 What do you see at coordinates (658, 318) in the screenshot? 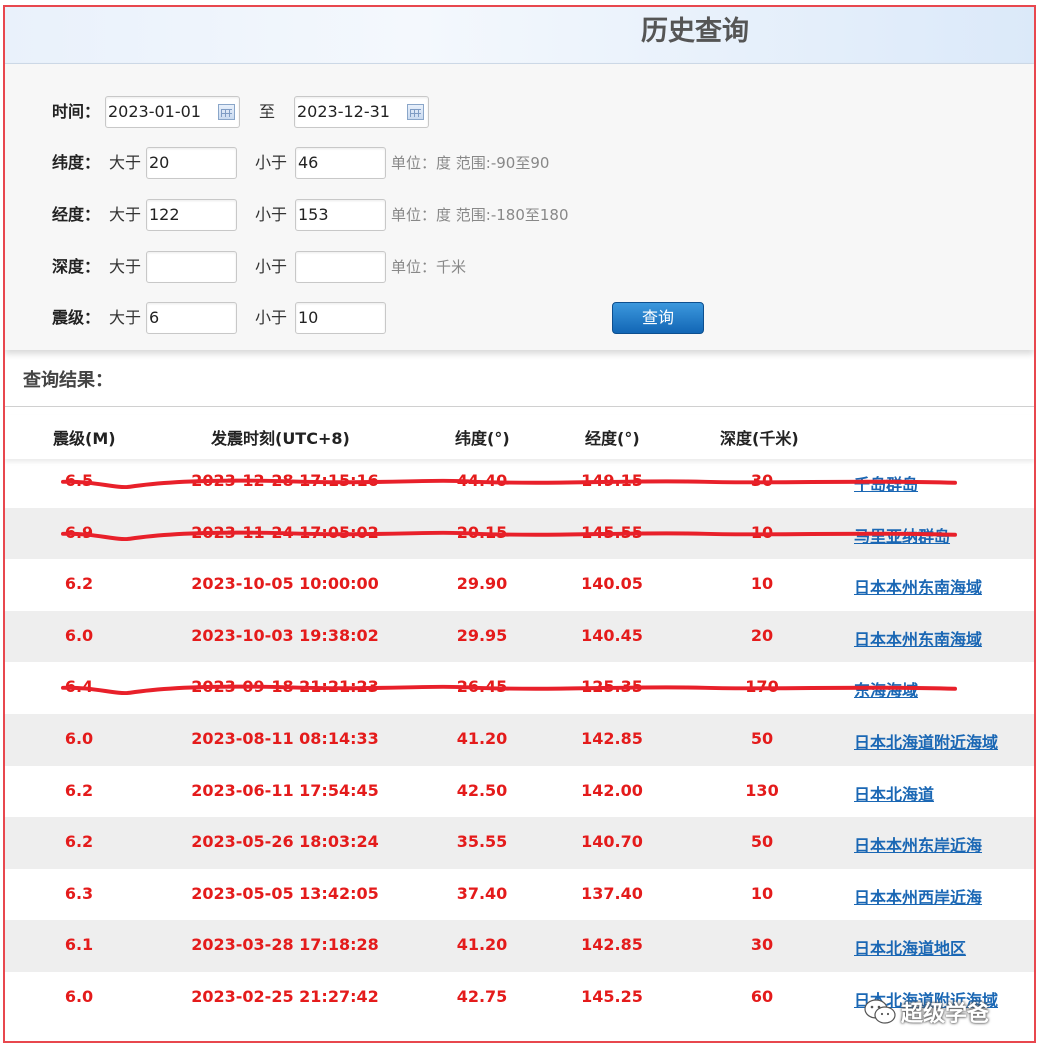
I see `search-button: 查询` at bounding box center [658, 318].